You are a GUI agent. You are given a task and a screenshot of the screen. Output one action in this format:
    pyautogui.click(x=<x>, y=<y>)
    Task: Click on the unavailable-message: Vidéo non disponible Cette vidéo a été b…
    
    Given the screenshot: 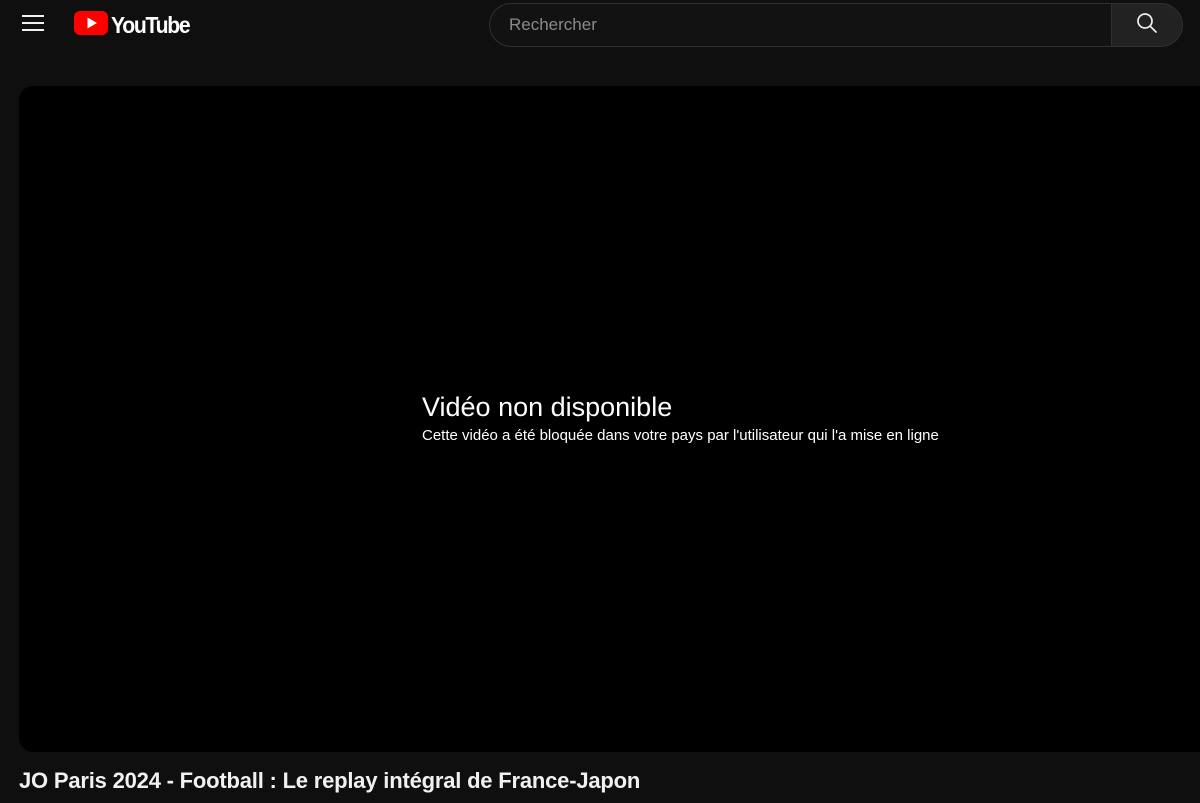 What is the action you would take?
    pyautogui.click(x=680, y=418)
    